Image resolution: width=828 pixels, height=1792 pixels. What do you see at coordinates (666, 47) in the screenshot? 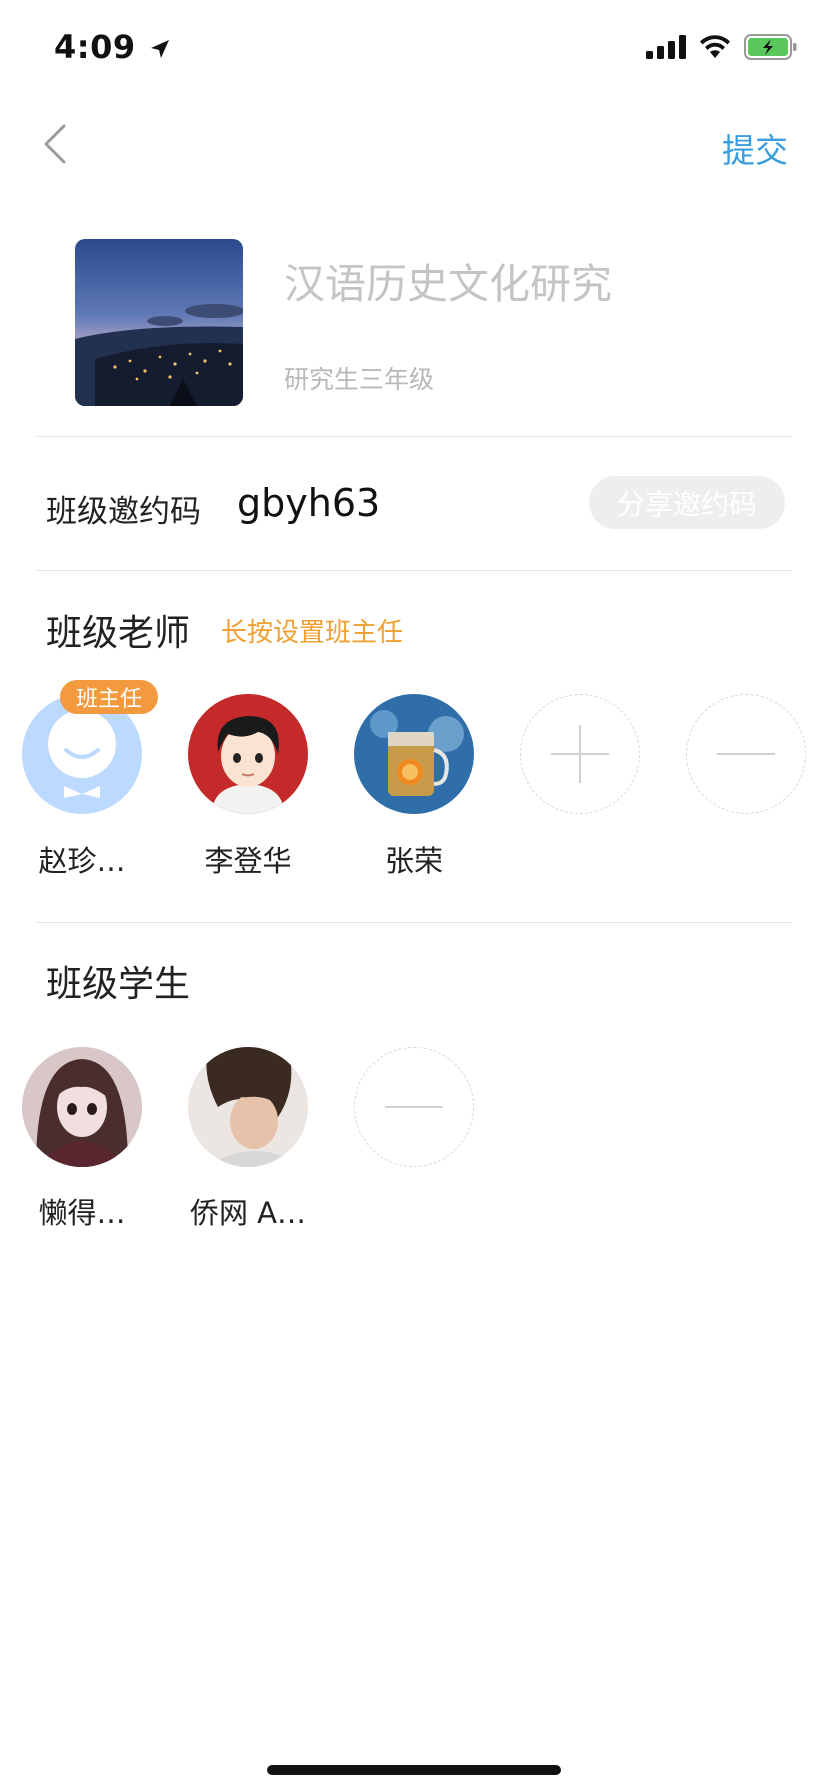
I see `signal-icon` at bounding box center [666, 47].